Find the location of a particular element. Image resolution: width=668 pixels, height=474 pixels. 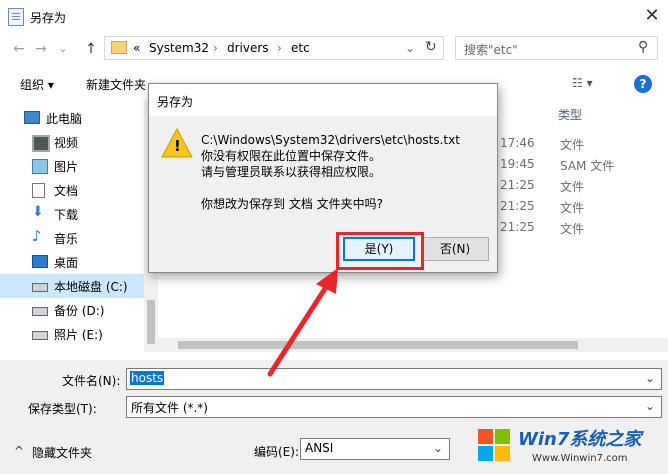

sidebar-item-desktop: 桌面 is located at coordinates (72, 262).